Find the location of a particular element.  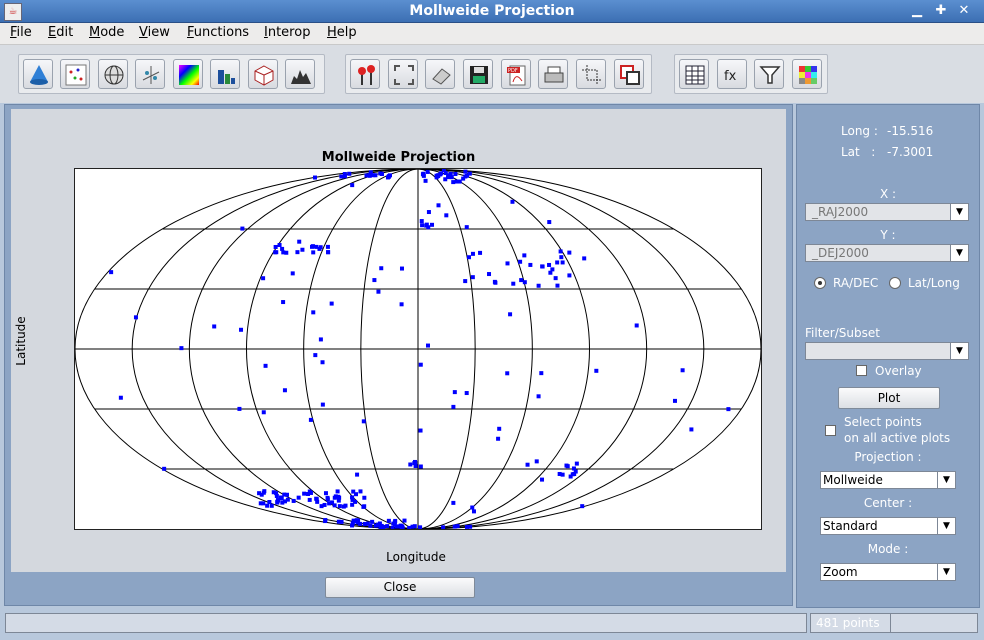

select-points-checkbox is located at coordinates (830, 430).